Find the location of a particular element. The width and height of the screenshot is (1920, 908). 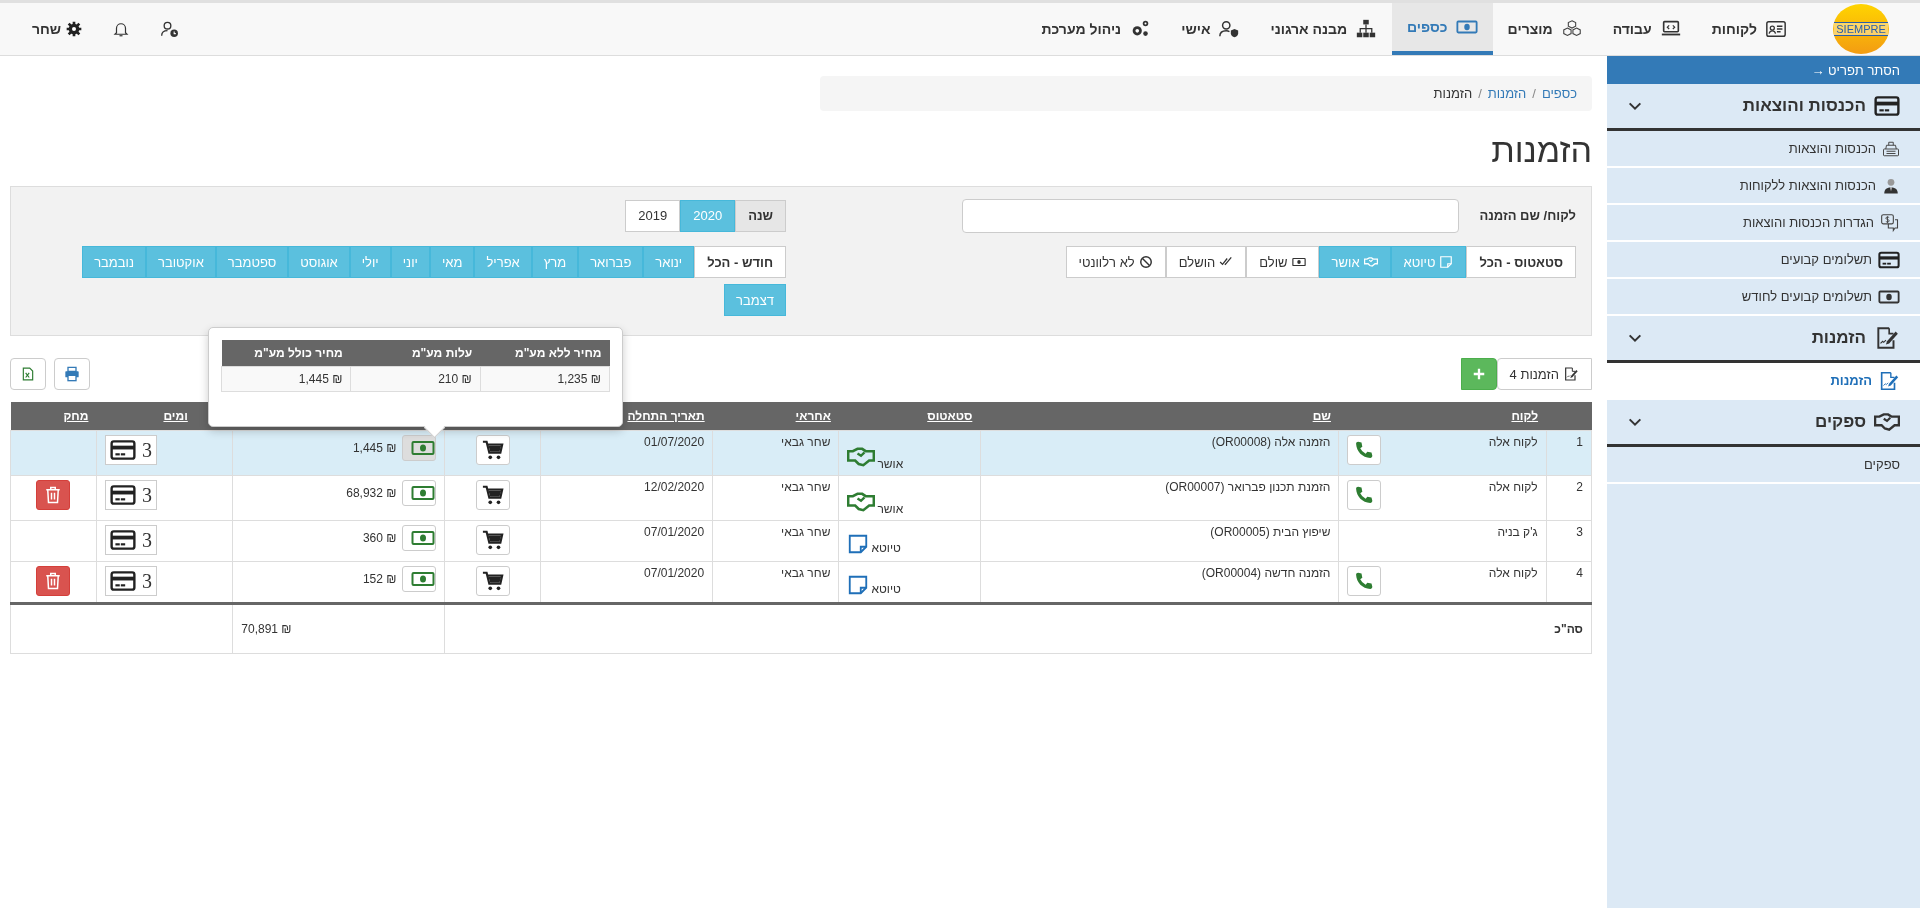

nav-tab: עבודה is located at coordinates (1647, 29).